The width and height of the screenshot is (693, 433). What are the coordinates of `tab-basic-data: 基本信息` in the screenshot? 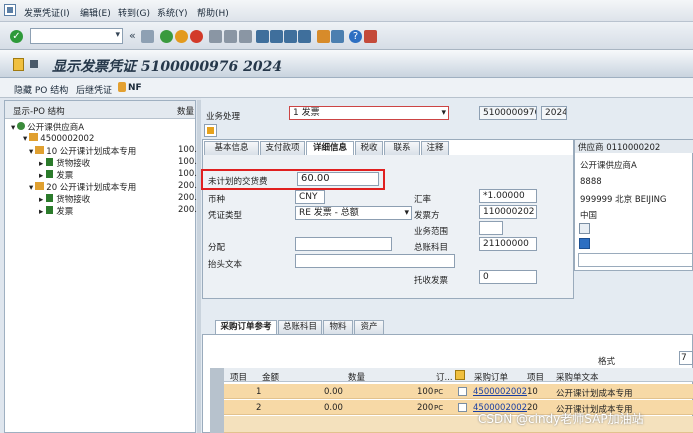 It's located at (231, 148).